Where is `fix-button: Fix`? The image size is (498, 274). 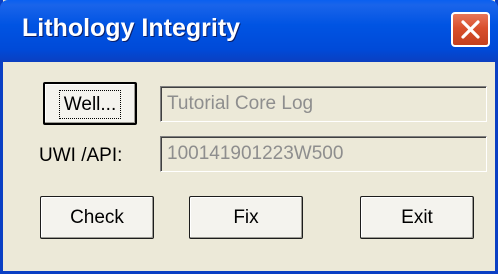 fix-button: Fix is located at coordinates (246, 217).